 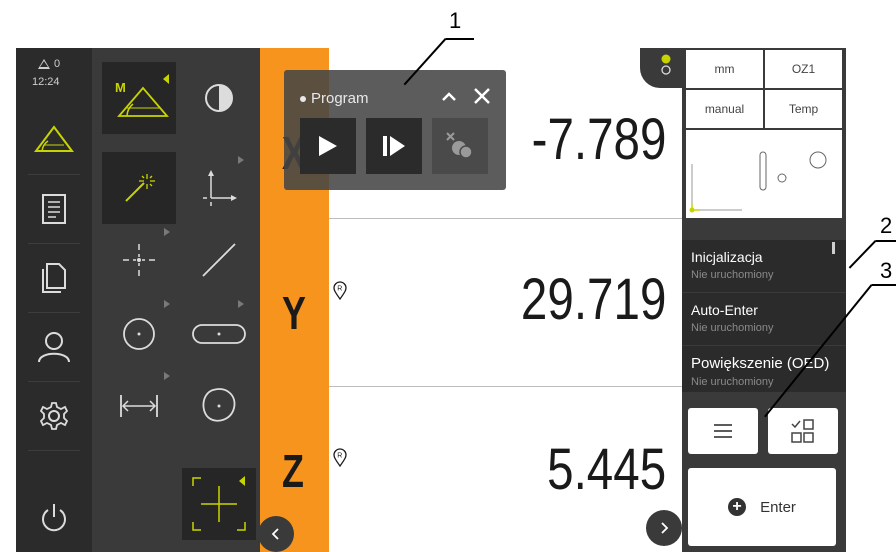 I want to click on chevron-up-icon, so click(x=449, y=96).